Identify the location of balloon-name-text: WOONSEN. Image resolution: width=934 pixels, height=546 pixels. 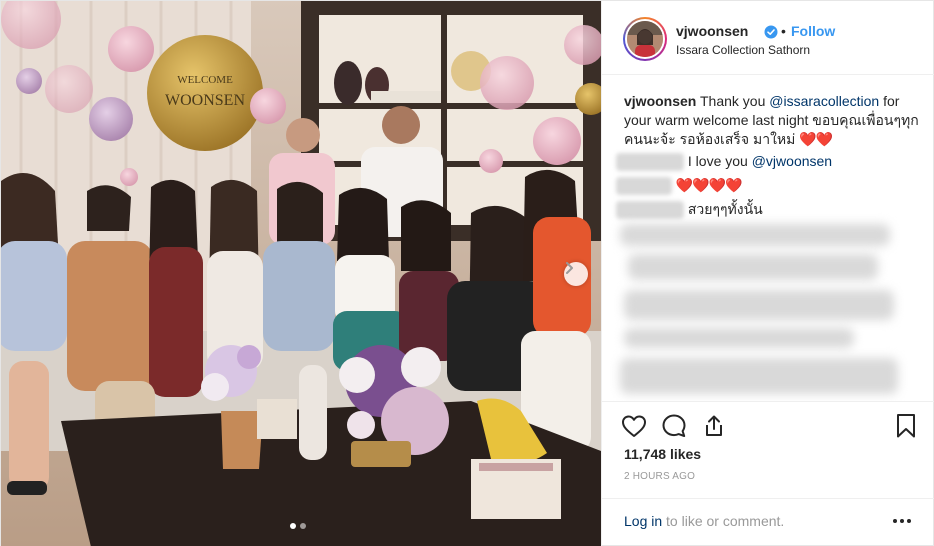
(205, 100).